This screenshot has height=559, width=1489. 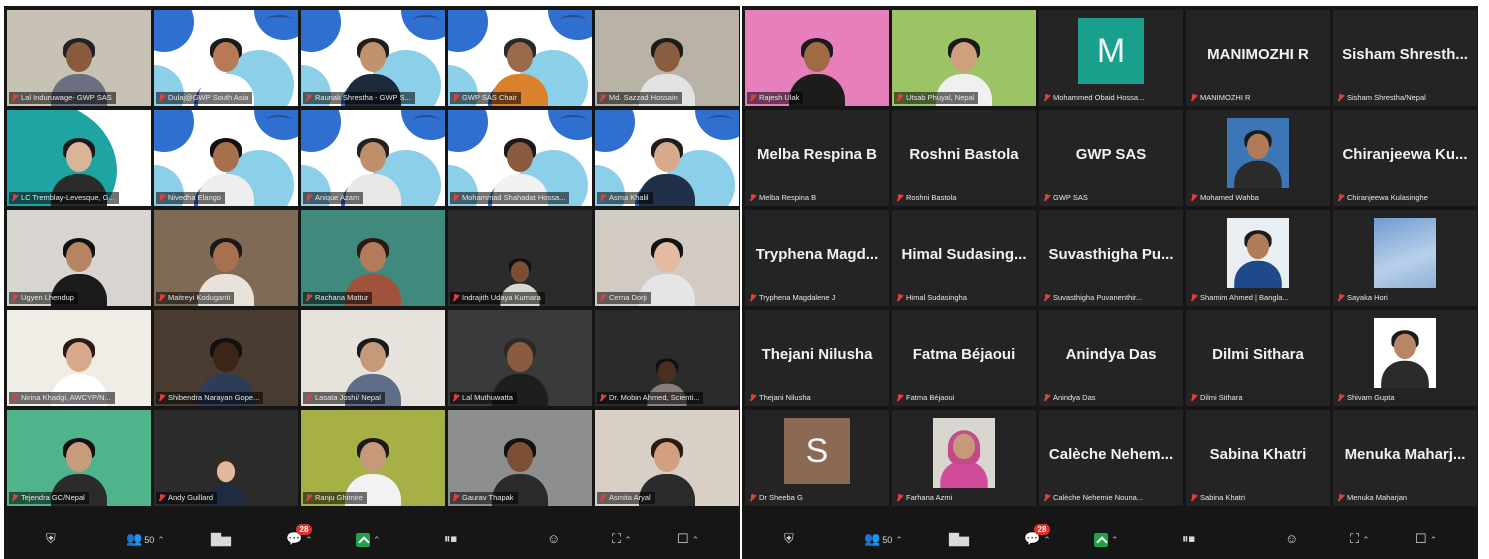 What do you see at coordinates (335, 498) in the screenshot?
I see `participant-name-tag: Ranju Ghimire` at bounding box center [335, 498].